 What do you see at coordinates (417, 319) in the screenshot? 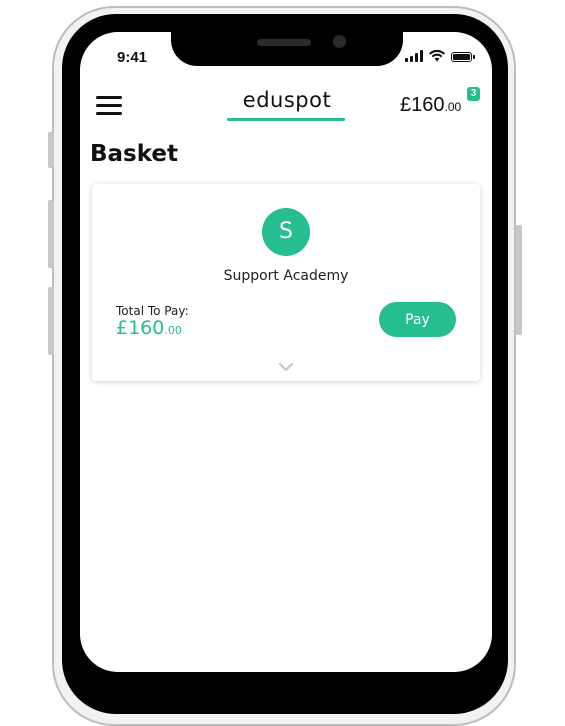
I see `pay-button: Pay` at bounding box center [417, 319].